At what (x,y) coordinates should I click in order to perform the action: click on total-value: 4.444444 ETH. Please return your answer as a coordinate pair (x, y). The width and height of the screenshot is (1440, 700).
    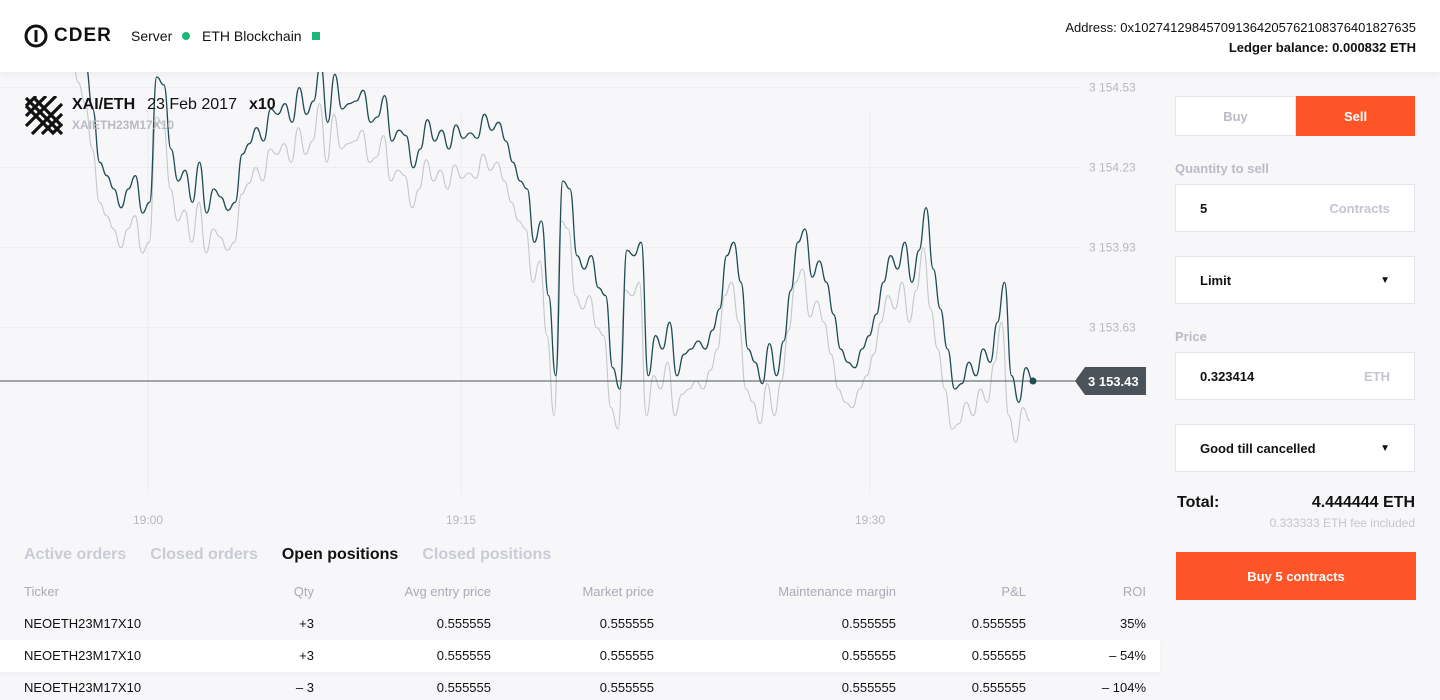
    Looking at the image, I should click on (1363, 502).